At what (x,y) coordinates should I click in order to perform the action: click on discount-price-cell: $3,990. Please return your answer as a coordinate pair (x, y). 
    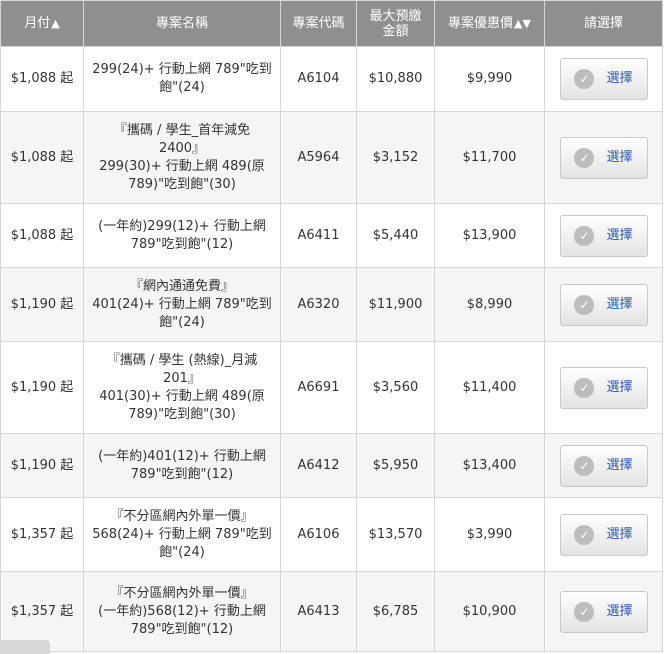
    Looking at the image, I should click on (489, 534).